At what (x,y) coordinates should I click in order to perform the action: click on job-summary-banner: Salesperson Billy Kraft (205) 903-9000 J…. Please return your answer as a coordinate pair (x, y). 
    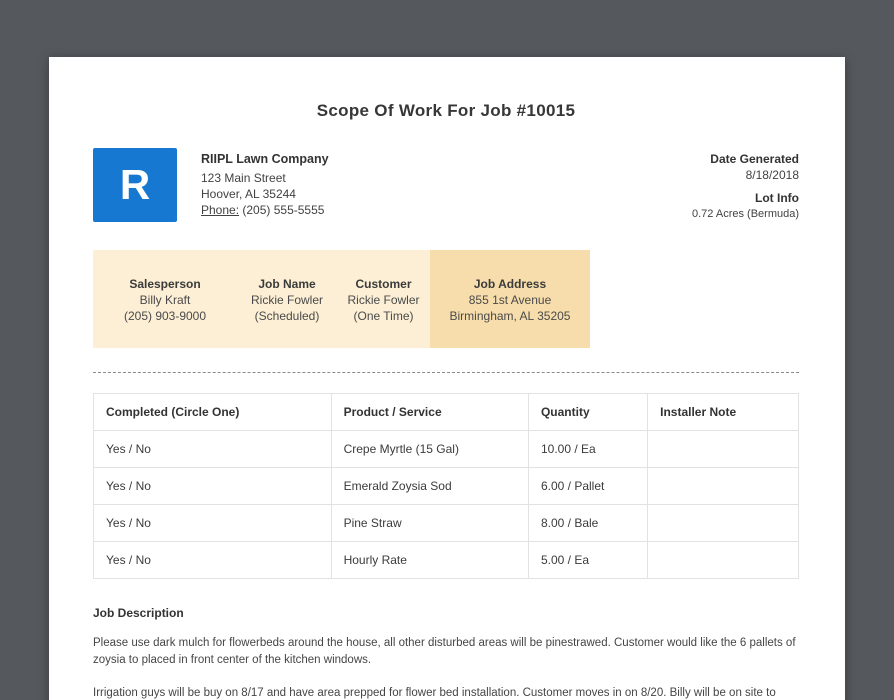
    Looking at the image, I should click on (341, 299).